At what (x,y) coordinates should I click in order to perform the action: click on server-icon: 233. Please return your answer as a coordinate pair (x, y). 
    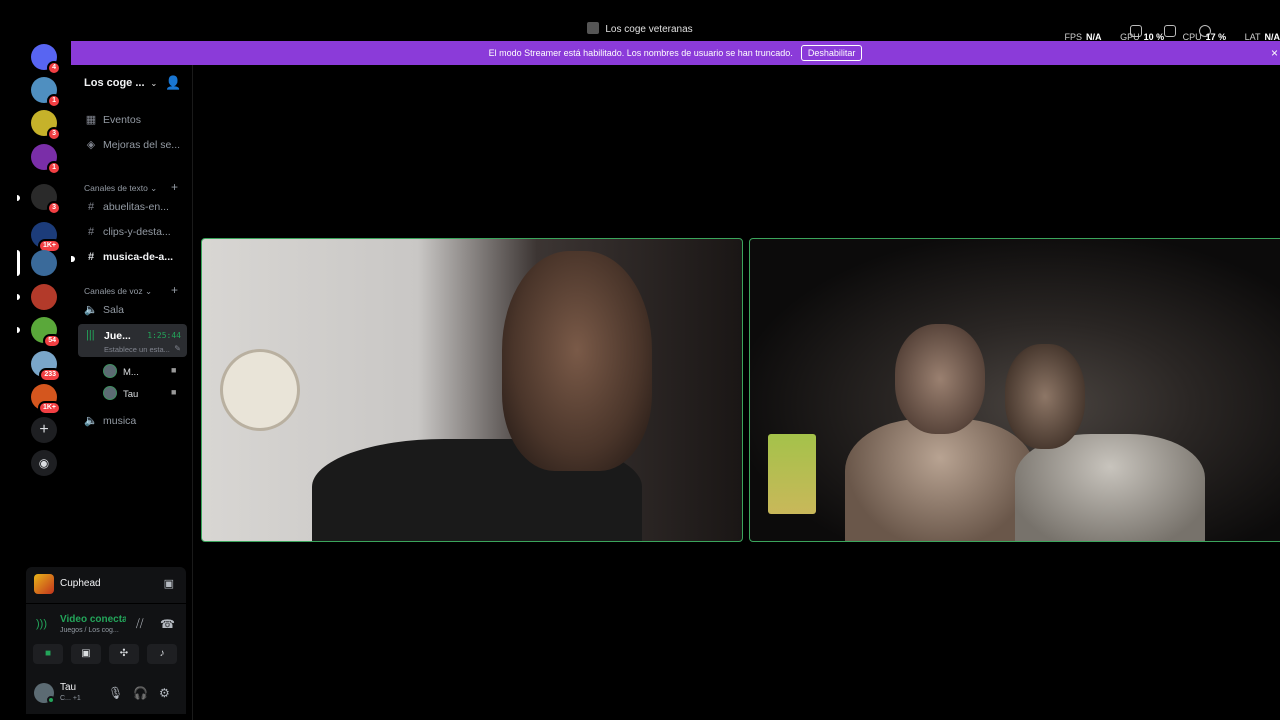
    Looking at the image, I should click on (46, 366).